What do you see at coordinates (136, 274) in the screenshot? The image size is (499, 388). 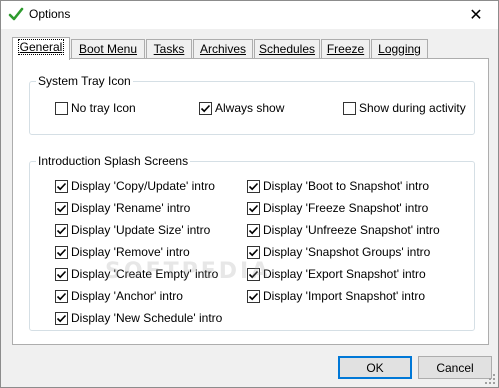 I see `create-empty-intro-checkbox: Display 'Create Empty' intro` at bounding box center [136, 274].